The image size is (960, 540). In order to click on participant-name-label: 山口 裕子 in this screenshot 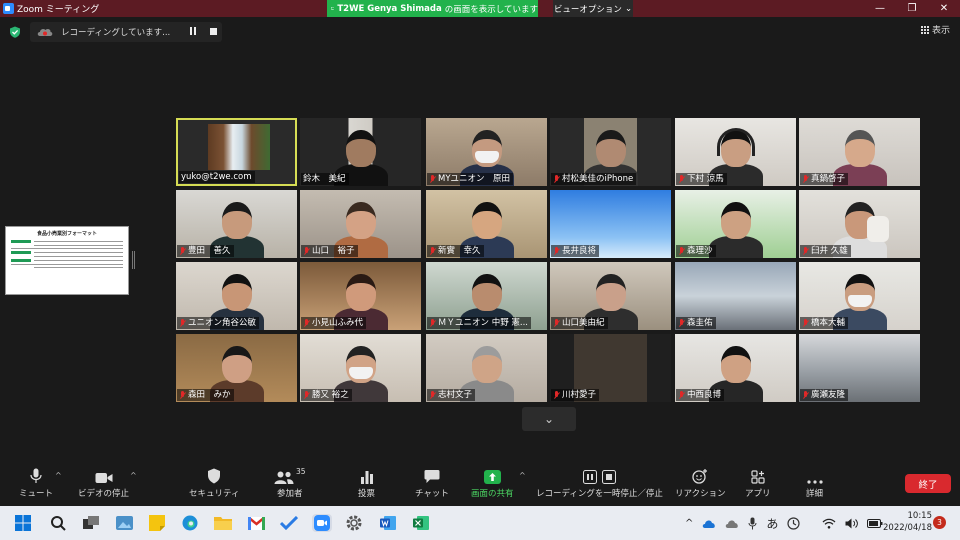, I will do `click(329, 251)`.